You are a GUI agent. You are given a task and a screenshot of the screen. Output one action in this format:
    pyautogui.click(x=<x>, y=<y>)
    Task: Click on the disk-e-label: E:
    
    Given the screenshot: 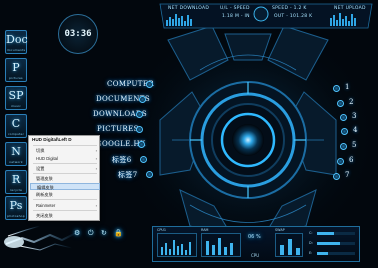 What is the action you would take?
    pyautogui.click(x=311, y=253)
    